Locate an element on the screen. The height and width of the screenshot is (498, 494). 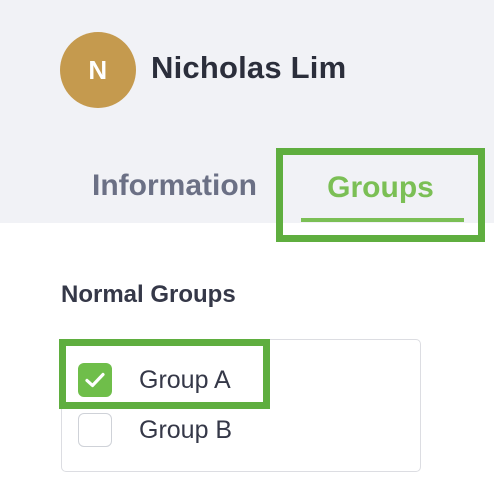
group-a-checkbox is located at coordinates (95, 380).